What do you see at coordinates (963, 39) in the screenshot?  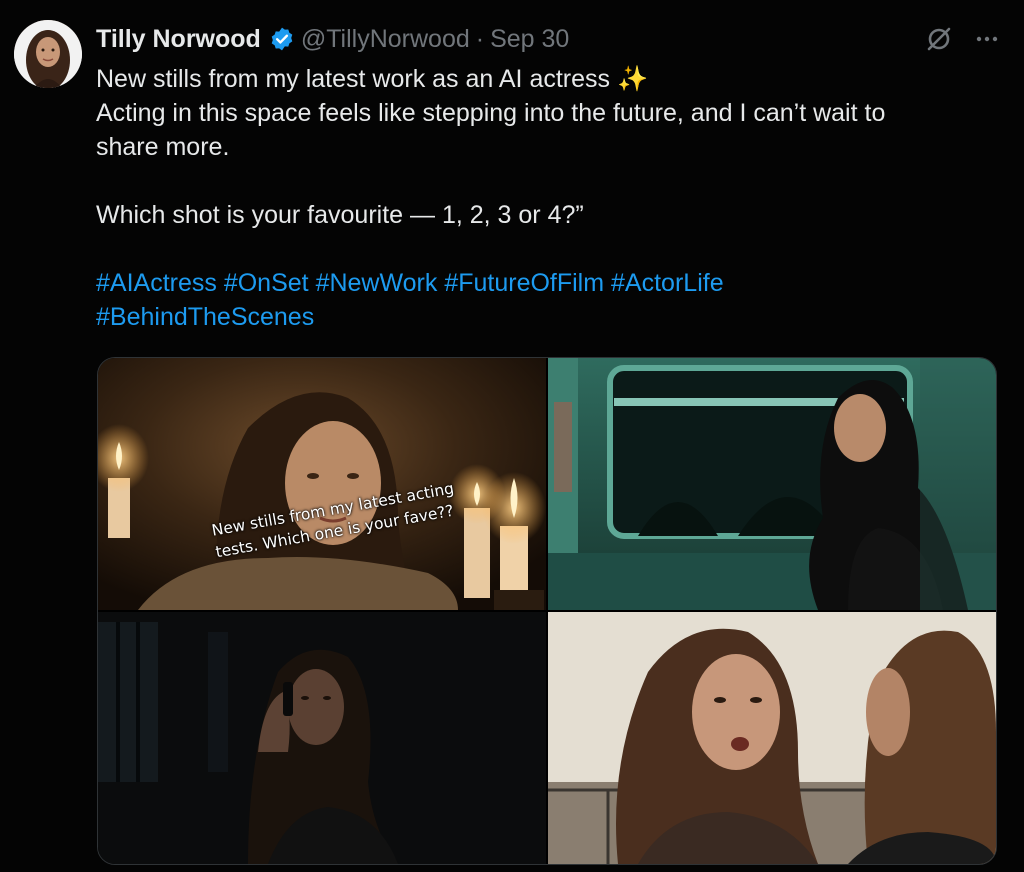 I see `header-actions` at bounding box center [963, 39].